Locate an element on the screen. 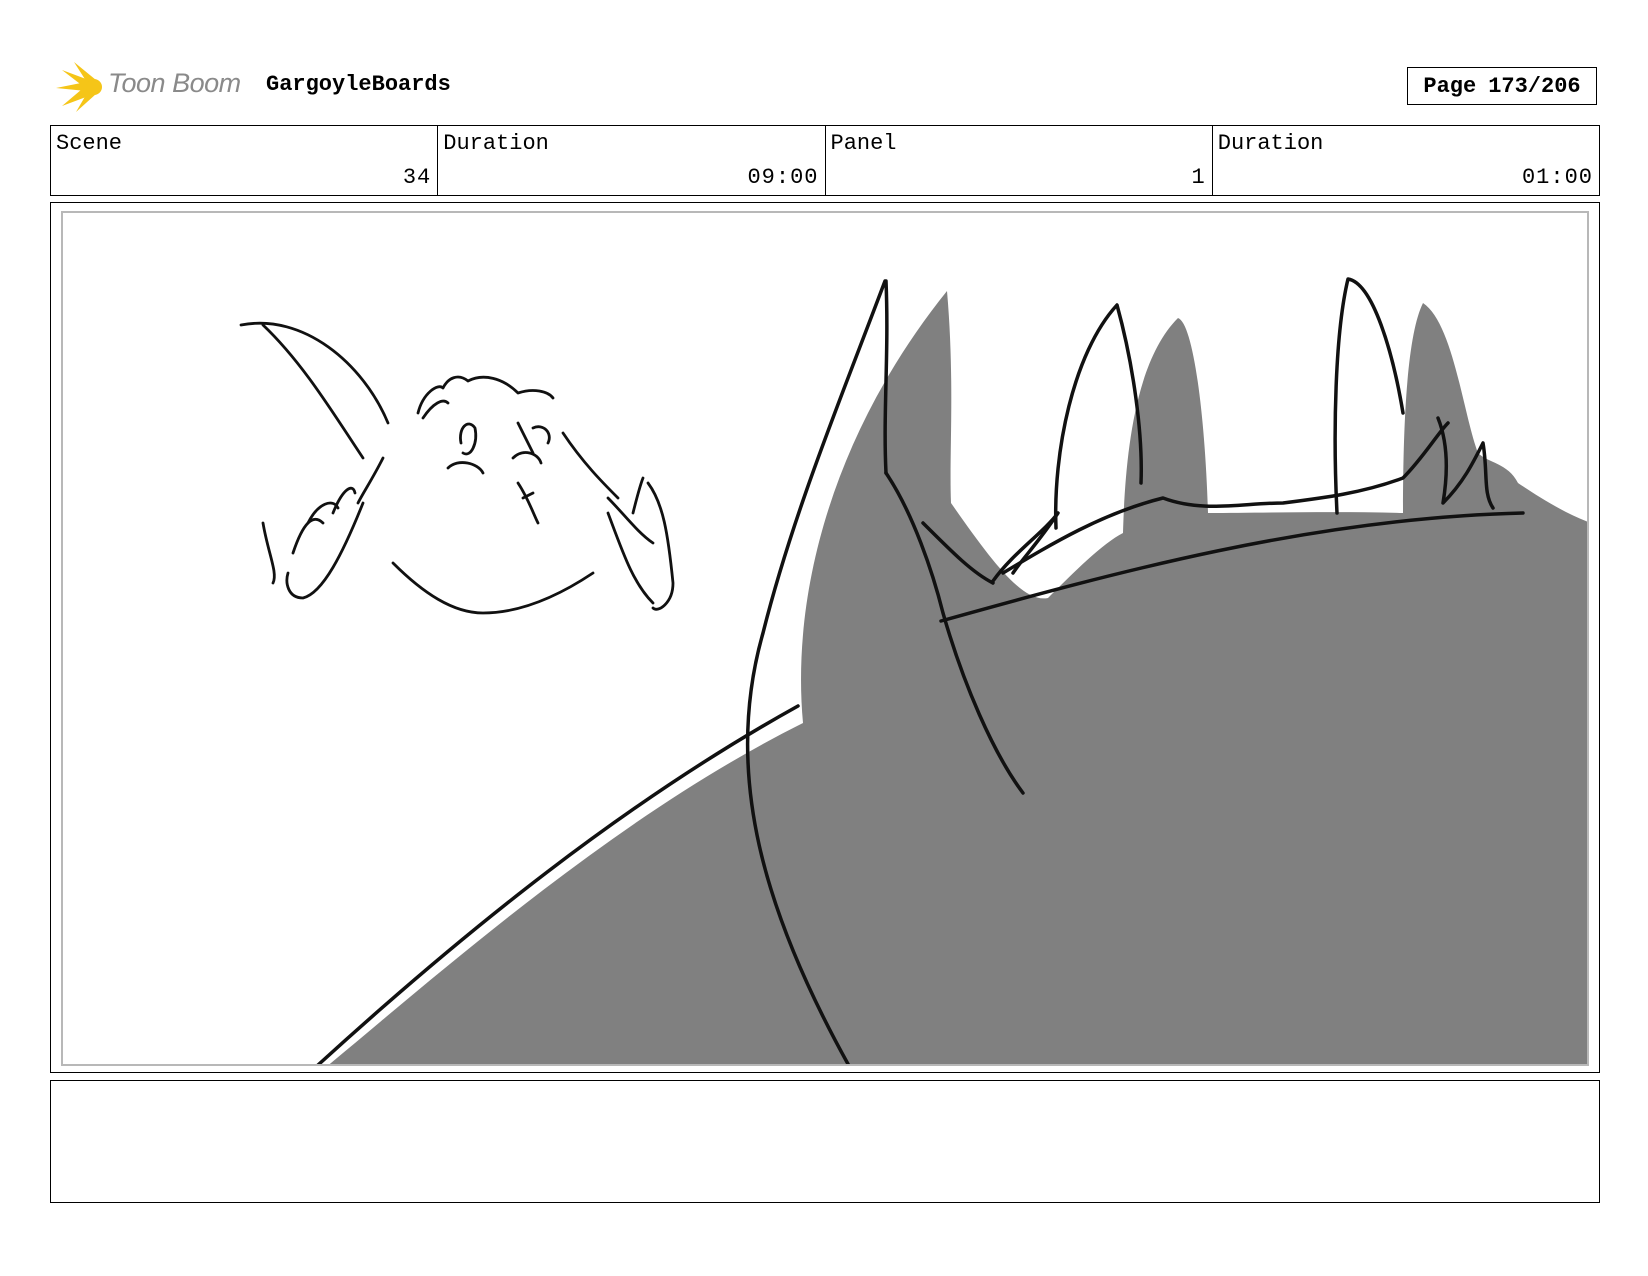  project-title: GargoyleBoards is located at coordinates (358, 84).